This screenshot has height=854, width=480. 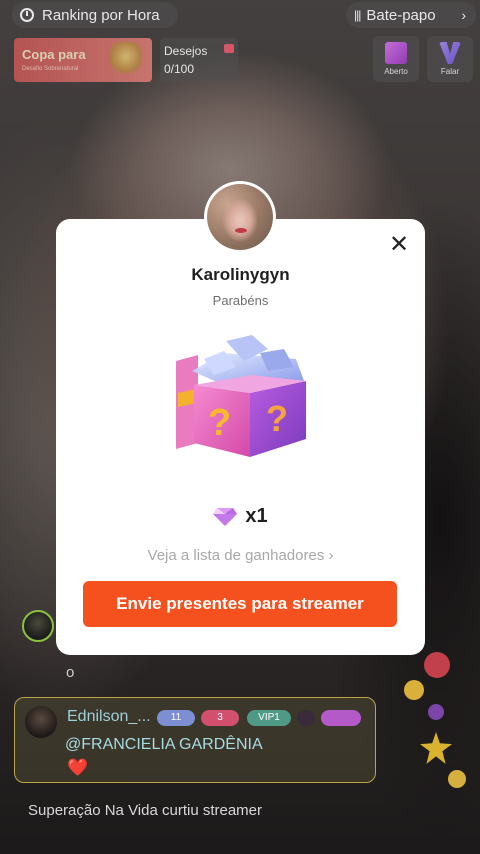 I want to click on cup-title: Copa para, so click(x=54, y=54).